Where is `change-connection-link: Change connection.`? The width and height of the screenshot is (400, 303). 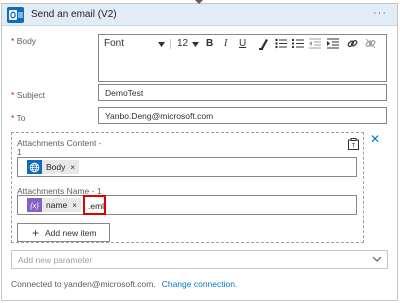
change-connection-link: Change connection. is located at coordinates (200, 284).